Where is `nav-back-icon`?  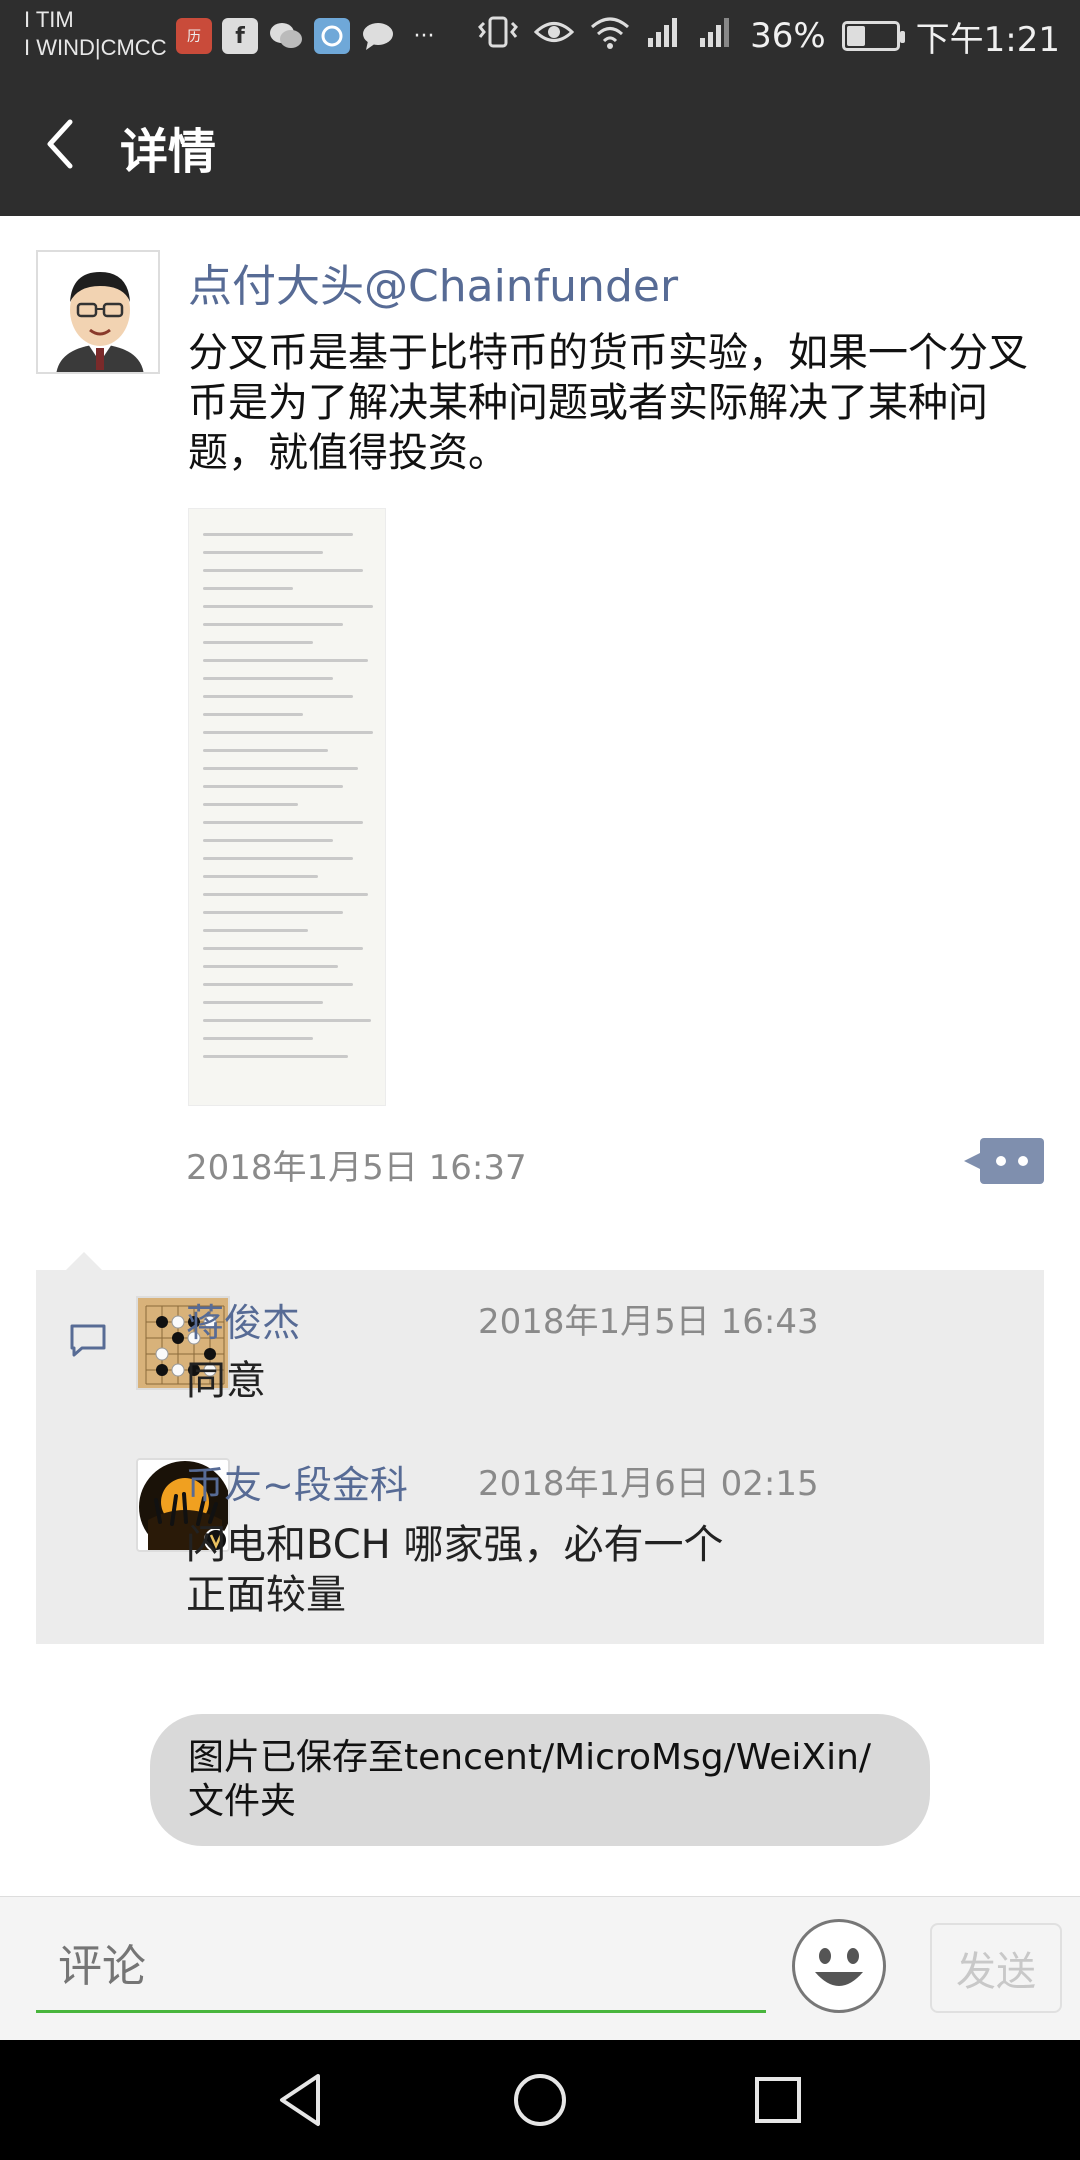
nav-back-icon is located at coordinates (302, 2100).